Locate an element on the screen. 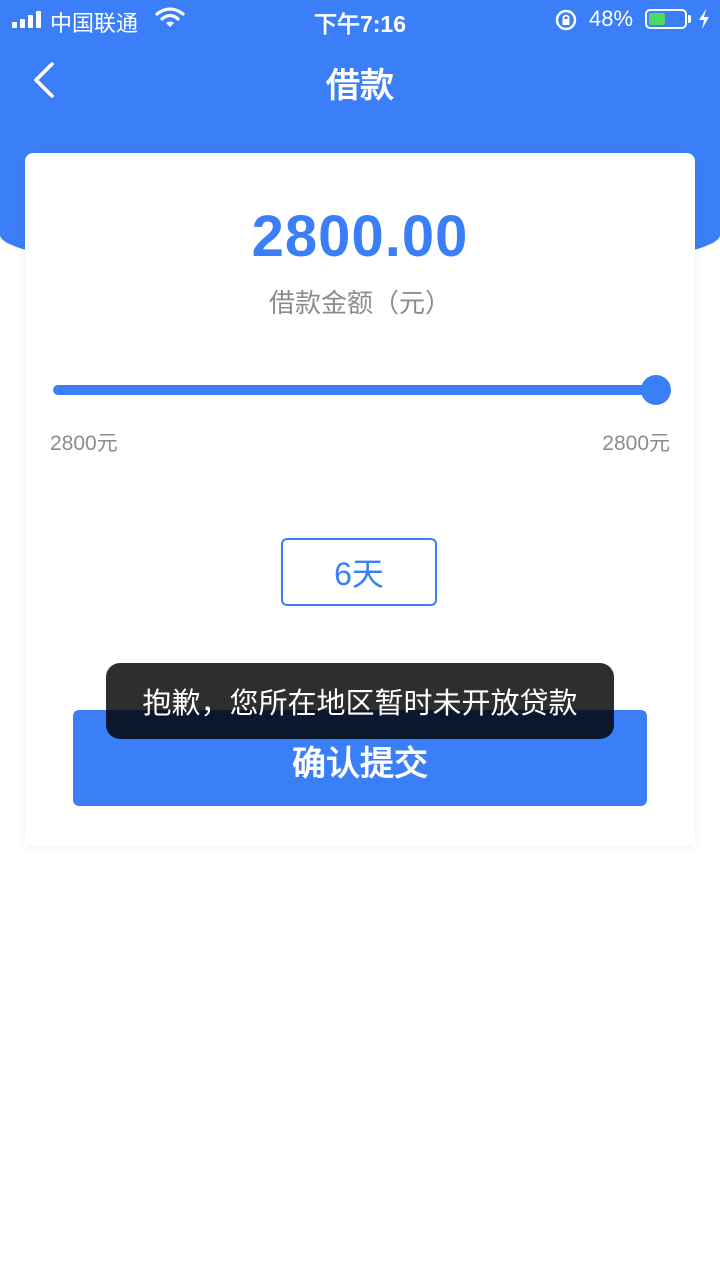 The height and width of the screenshot is (1280, 720). loan-amount-label: 借款金额（元） is located at coordinates (359, 303).